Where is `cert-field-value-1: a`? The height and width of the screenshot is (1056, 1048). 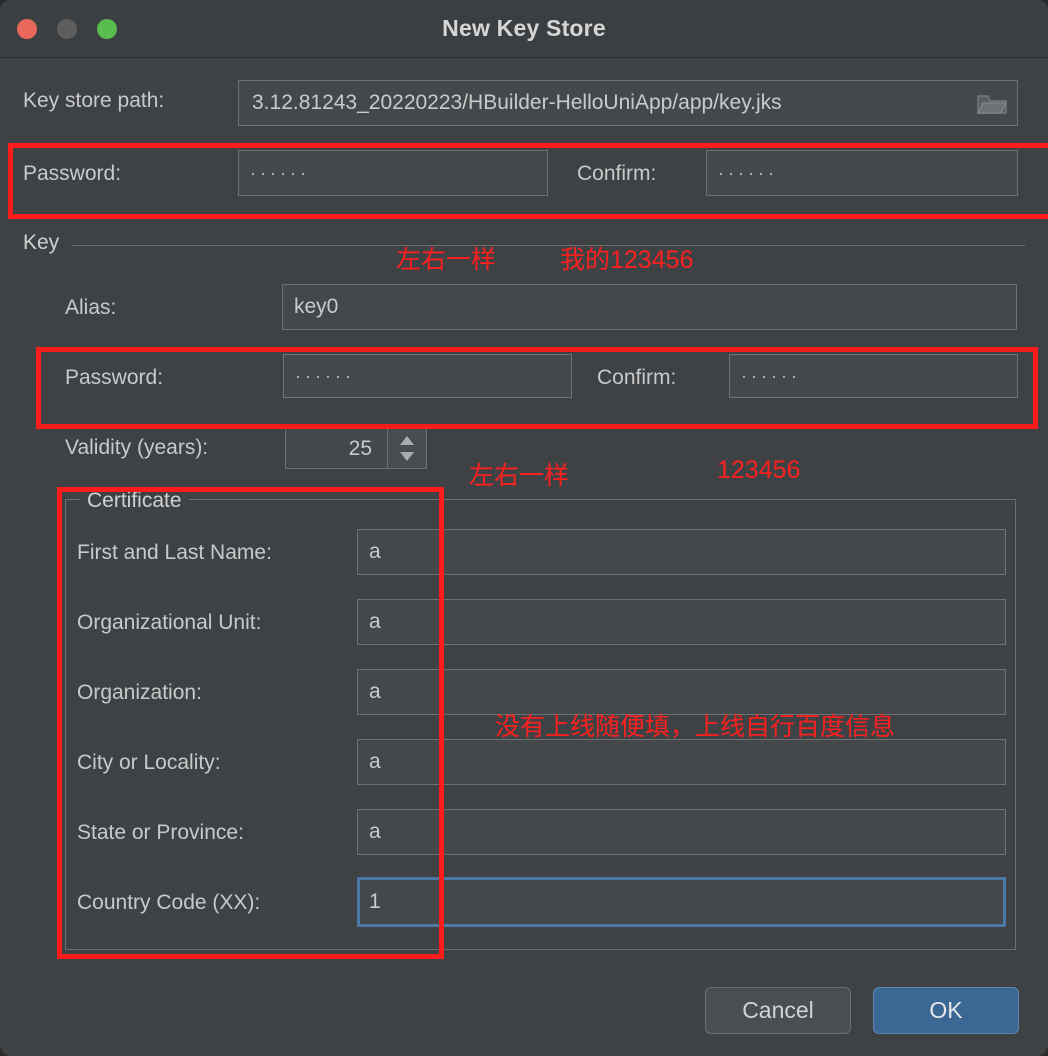
cert-field-value-1: a is located at coordinates (375, 621).